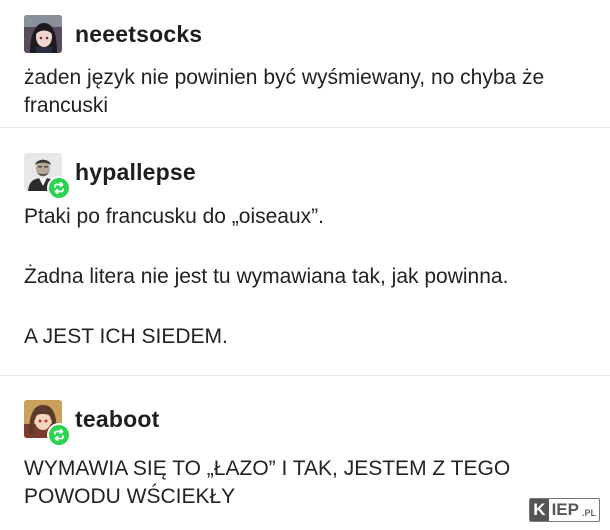  I want to click on kiep-watermark-logo: K IEP .PL, so click(564, 510).